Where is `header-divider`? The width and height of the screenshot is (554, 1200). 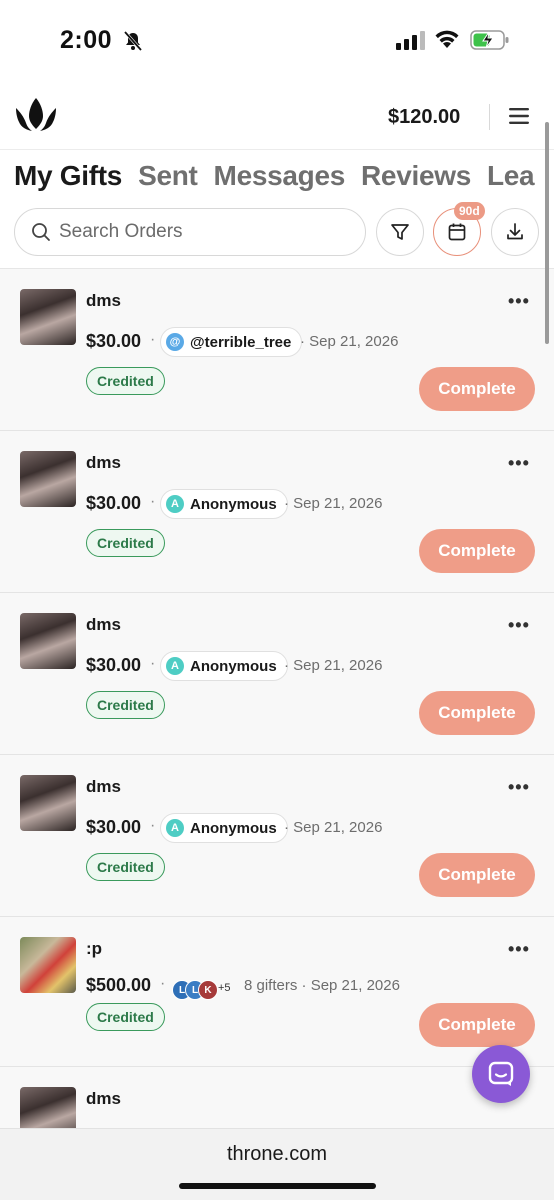
header-divider is located at coordinates (489, 117).